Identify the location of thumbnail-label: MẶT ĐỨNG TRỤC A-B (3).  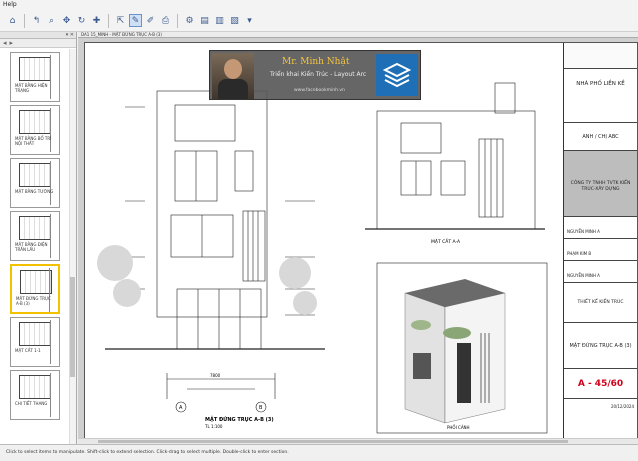
(33, 301).